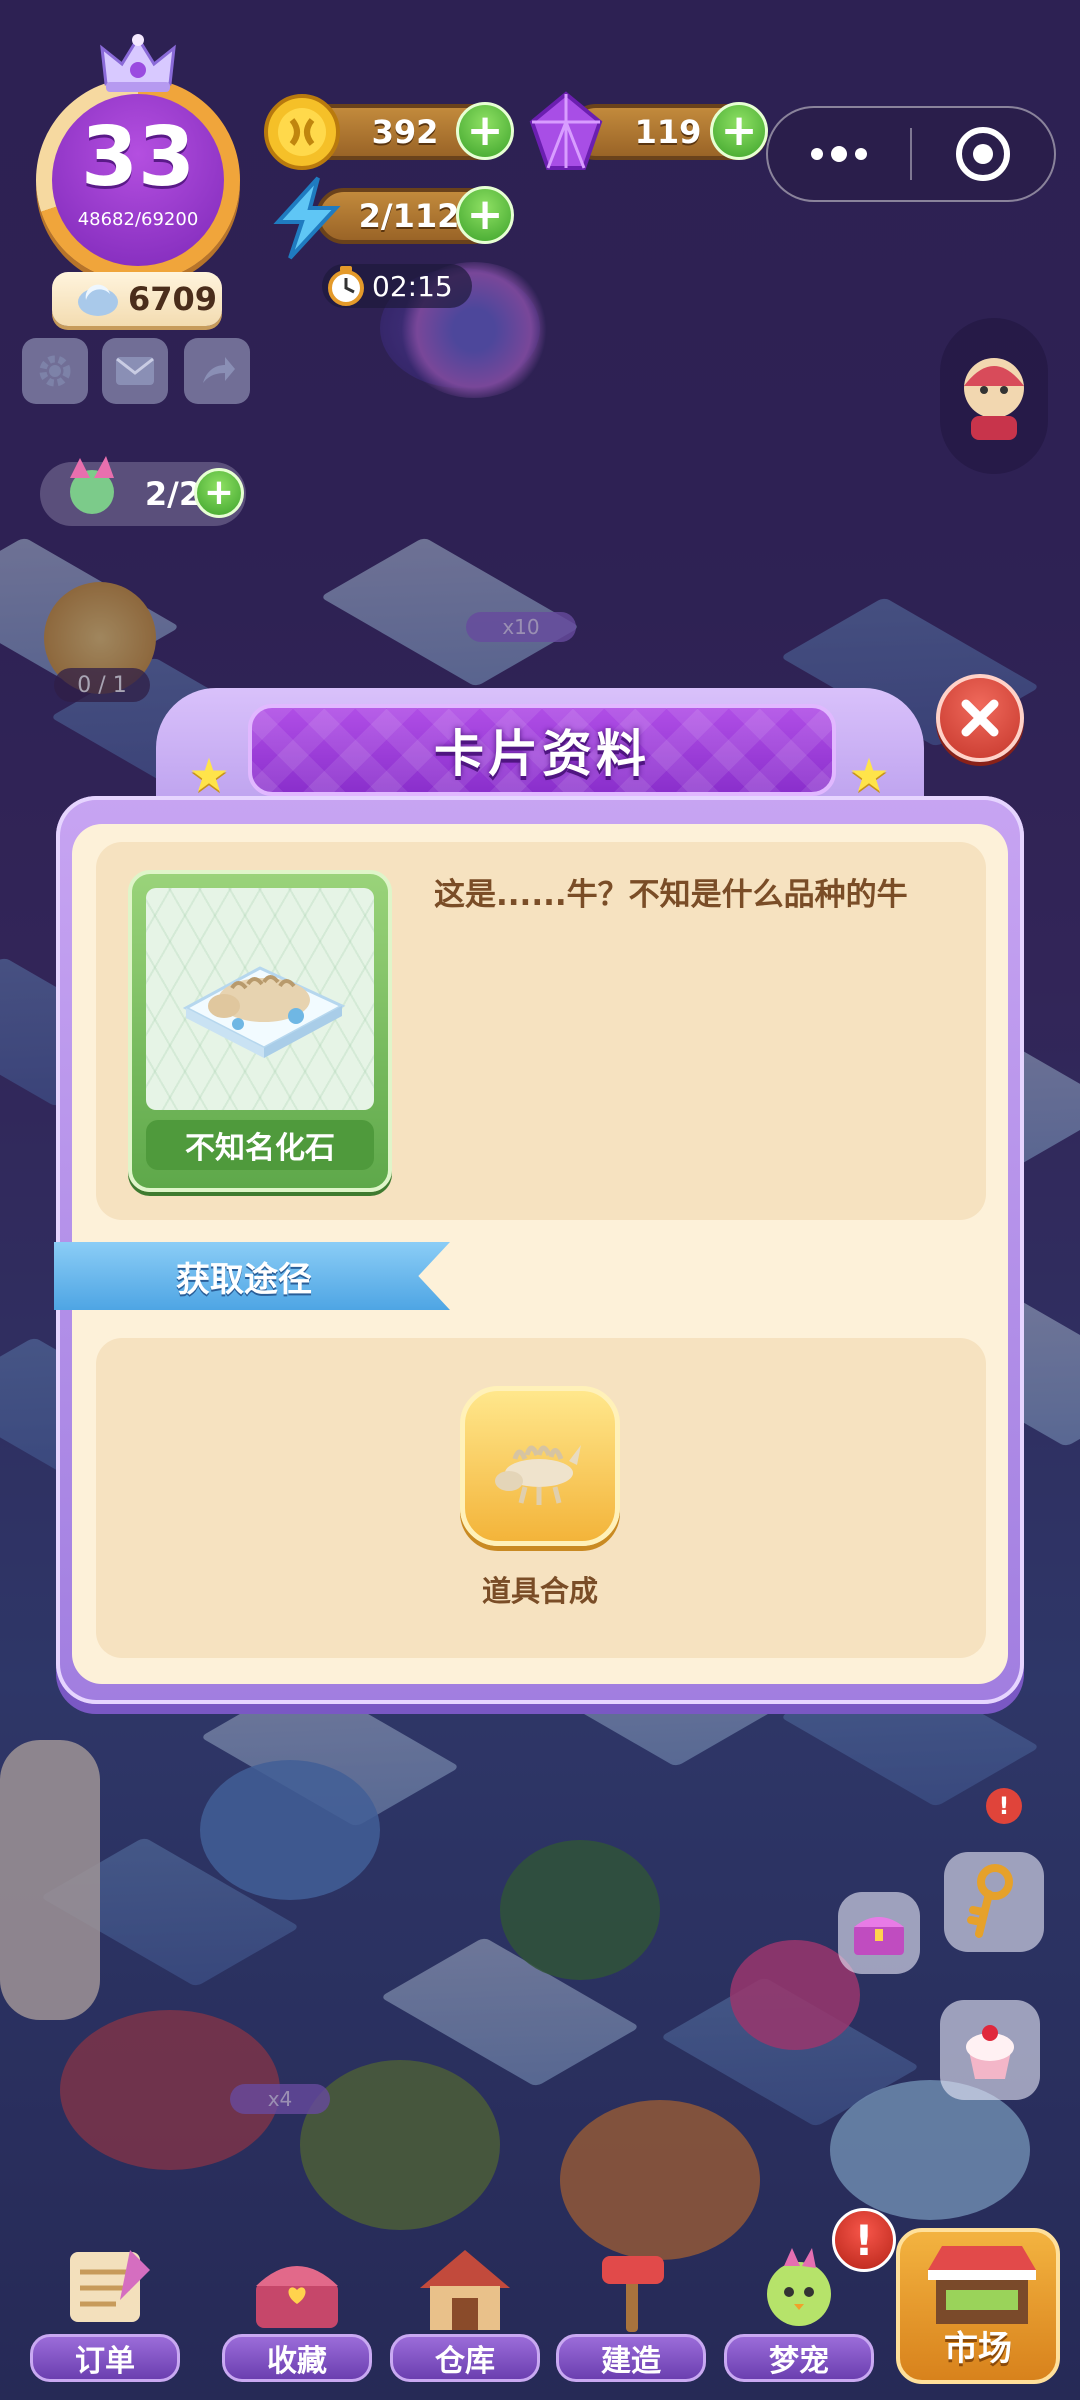 This screenshot has height=2400, width=1080. I want to click on source-label: 道具合成, so click(539, 1591).